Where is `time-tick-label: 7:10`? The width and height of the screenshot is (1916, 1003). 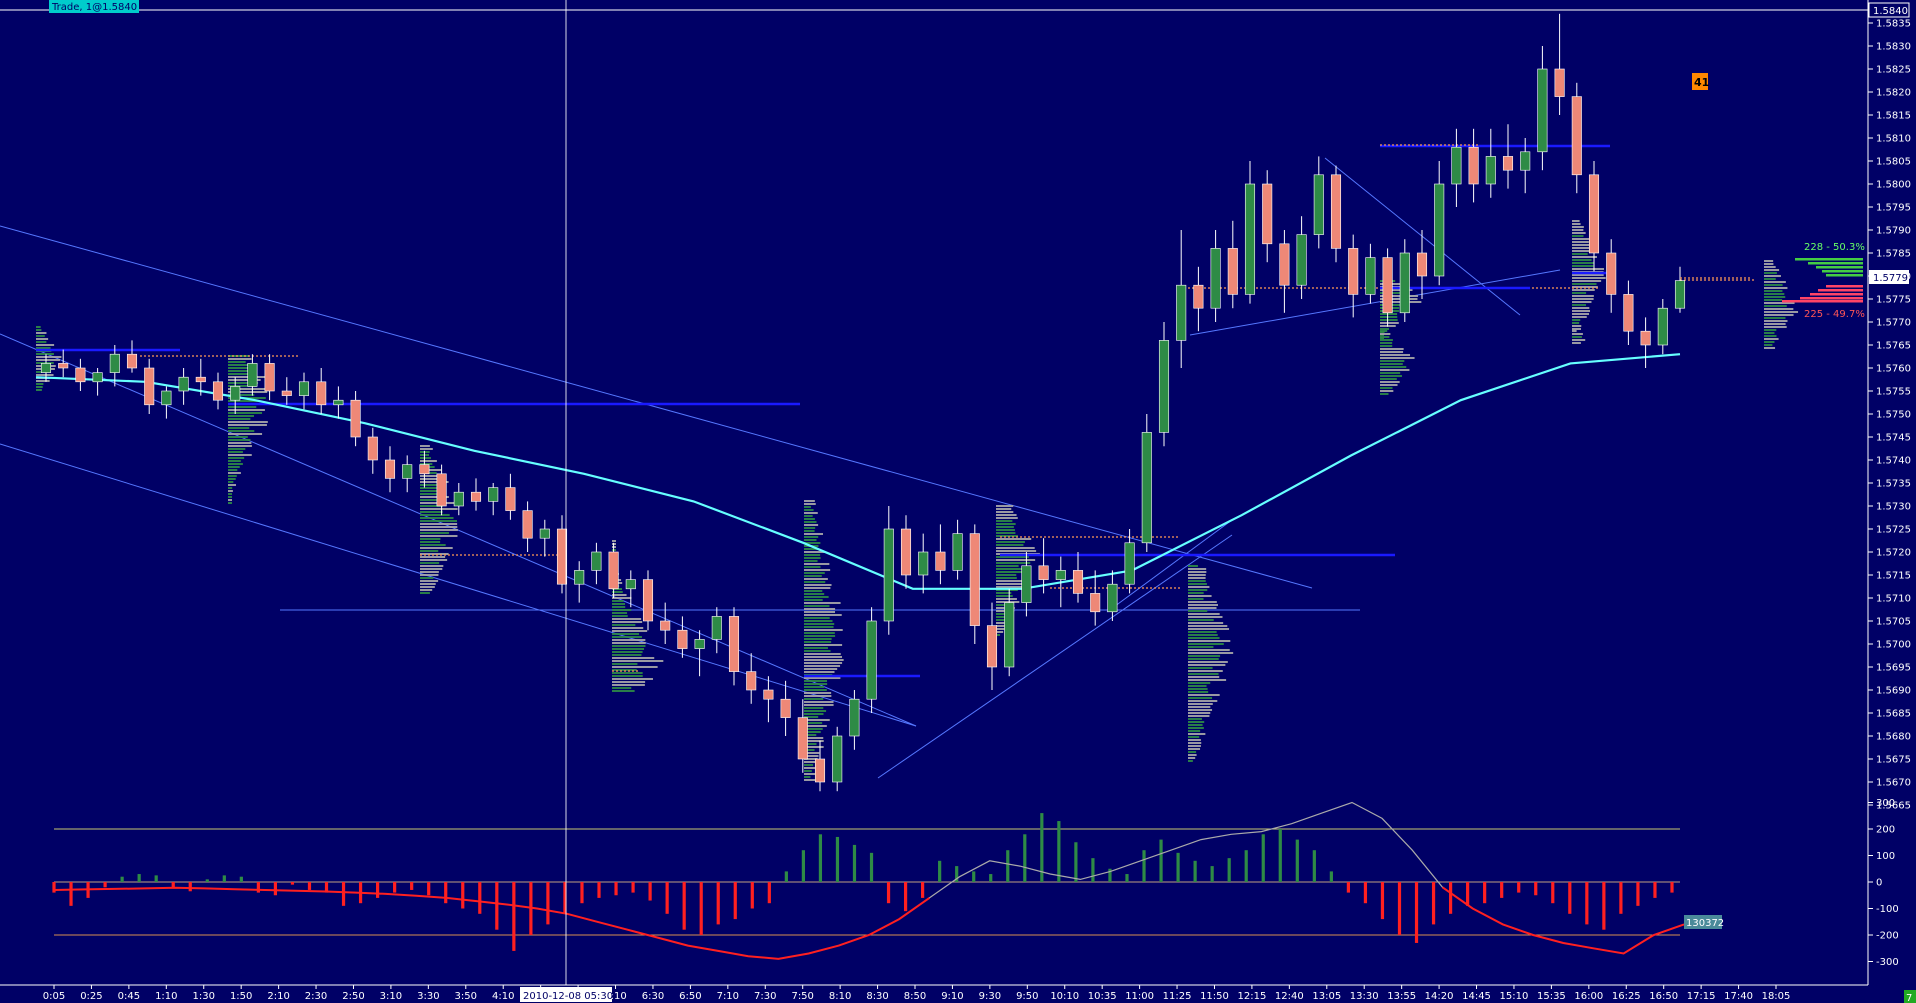 time-tick-label: 7:10 is located at coordinates (728, 996).